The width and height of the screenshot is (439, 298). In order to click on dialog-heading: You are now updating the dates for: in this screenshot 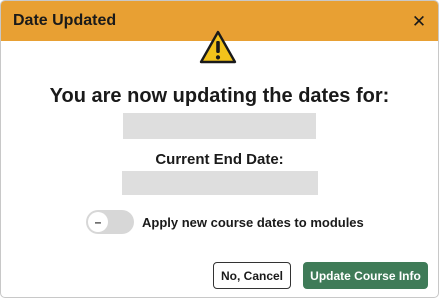, I will do `click(219, 96)`.